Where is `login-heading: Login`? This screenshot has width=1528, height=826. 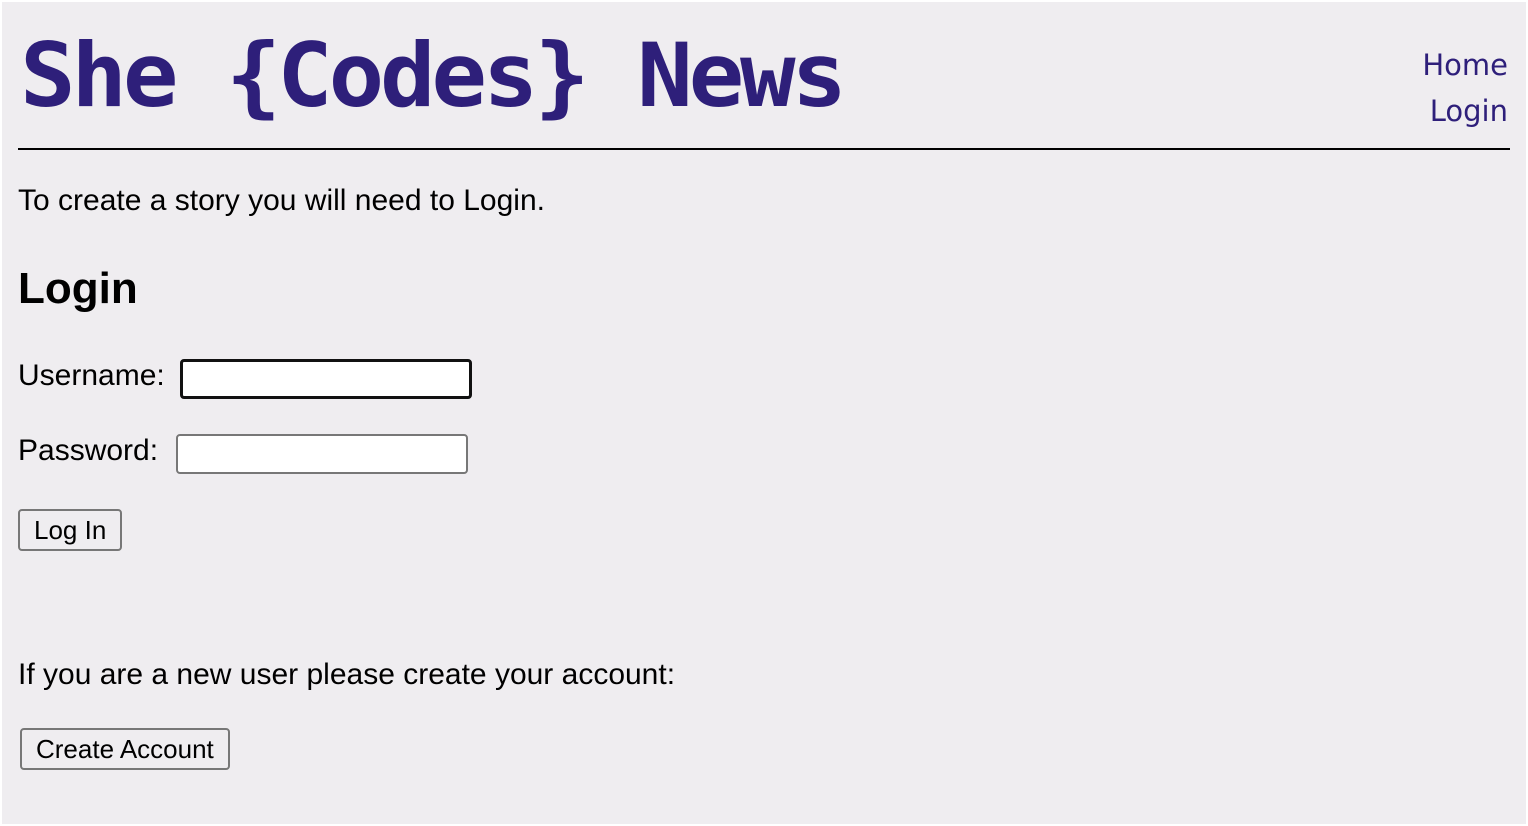
login-heading: Login is located at coordinates (78, 288).